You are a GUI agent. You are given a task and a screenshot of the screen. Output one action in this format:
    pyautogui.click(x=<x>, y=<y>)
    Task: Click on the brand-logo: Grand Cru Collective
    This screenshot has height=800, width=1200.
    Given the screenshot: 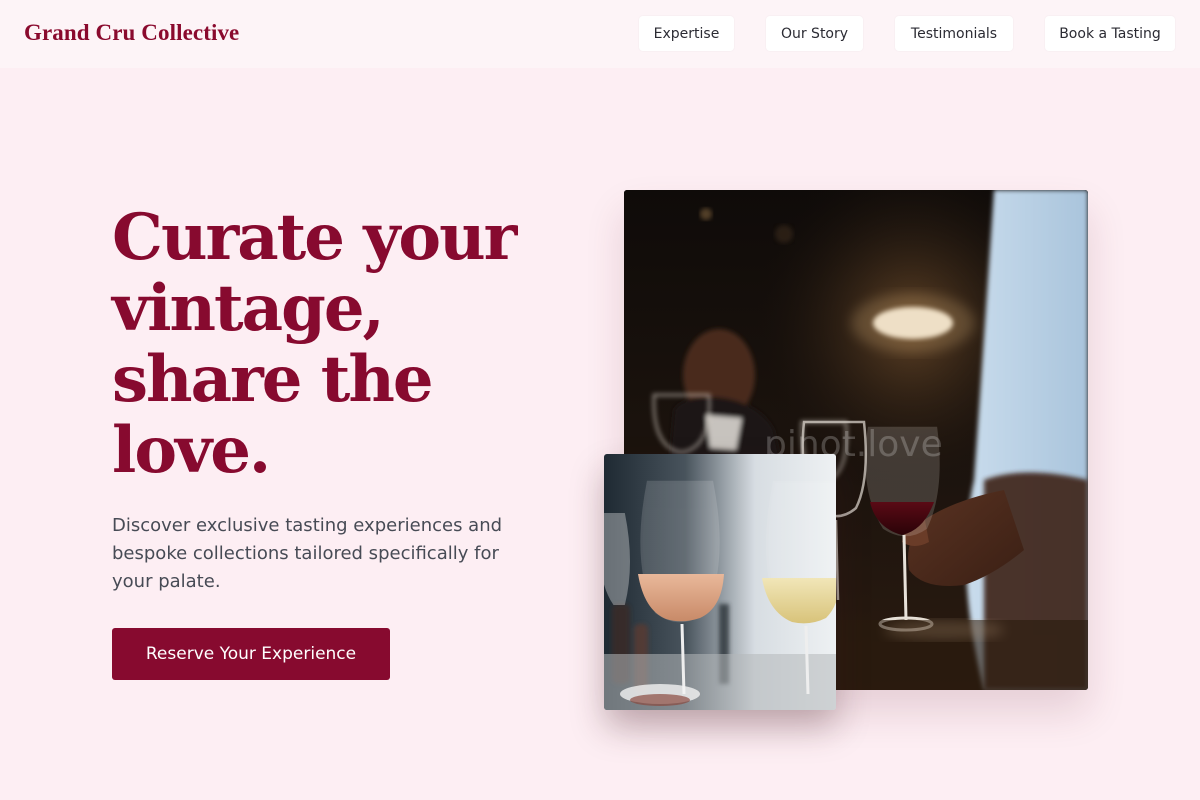 What is the action you would take?
    pyautogui.click(x=131, y=33)
    